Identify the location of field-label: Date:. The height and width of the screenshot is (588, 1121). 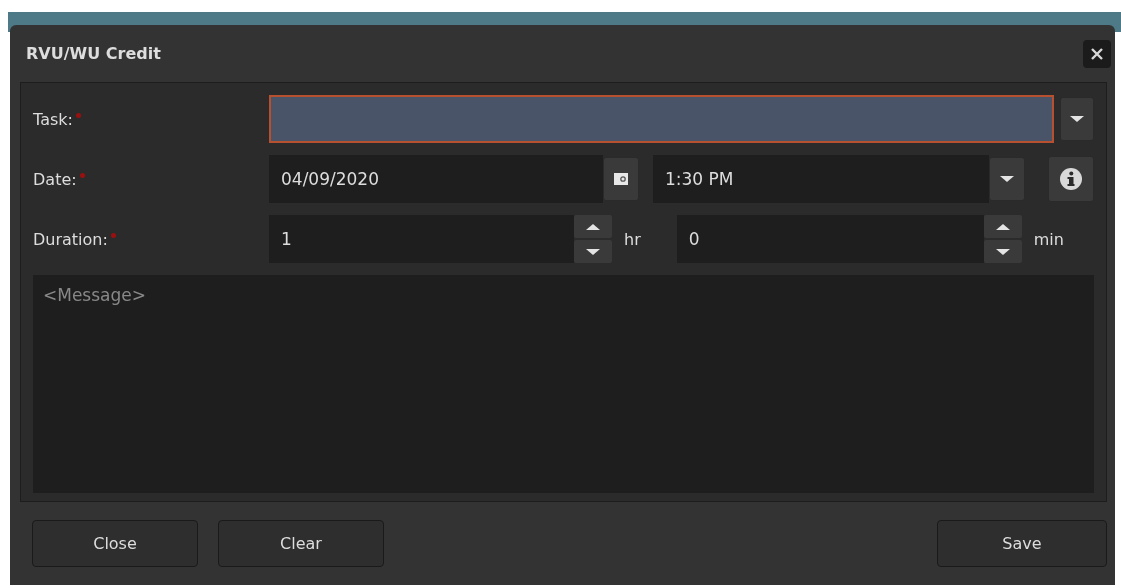
(55, 179).